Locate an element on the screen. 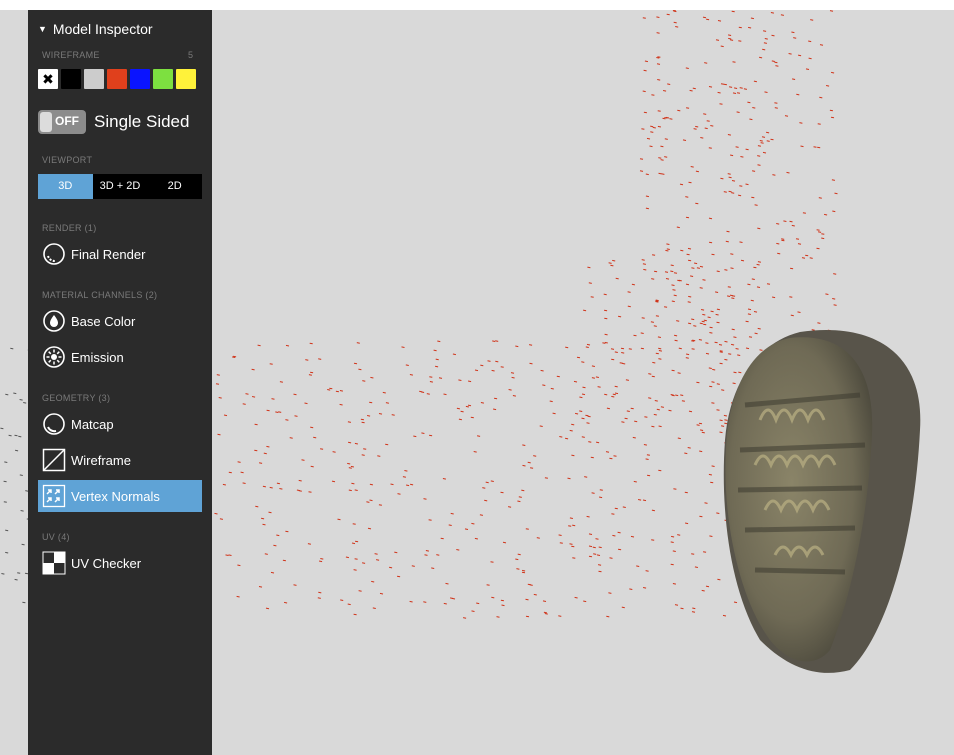 The width and height of the screenshot is (954, 755). material-channels-section-label: MATERIAL CHANNELS (2) is located at coordinates (100, 295).